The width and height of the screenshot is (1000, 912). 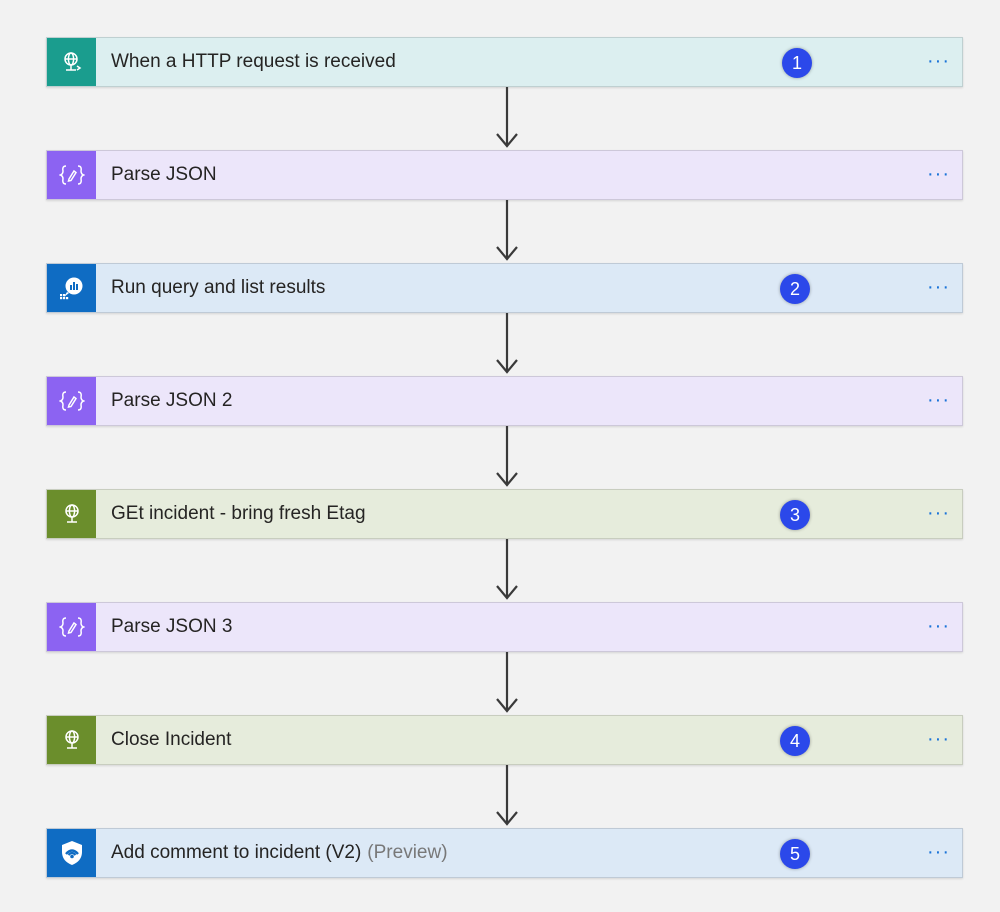 What do you see at coordinates (504, 627) in the screenshot?
I see `flow-step: Parse JSON 3 ···` at bounding box center [504, 627].